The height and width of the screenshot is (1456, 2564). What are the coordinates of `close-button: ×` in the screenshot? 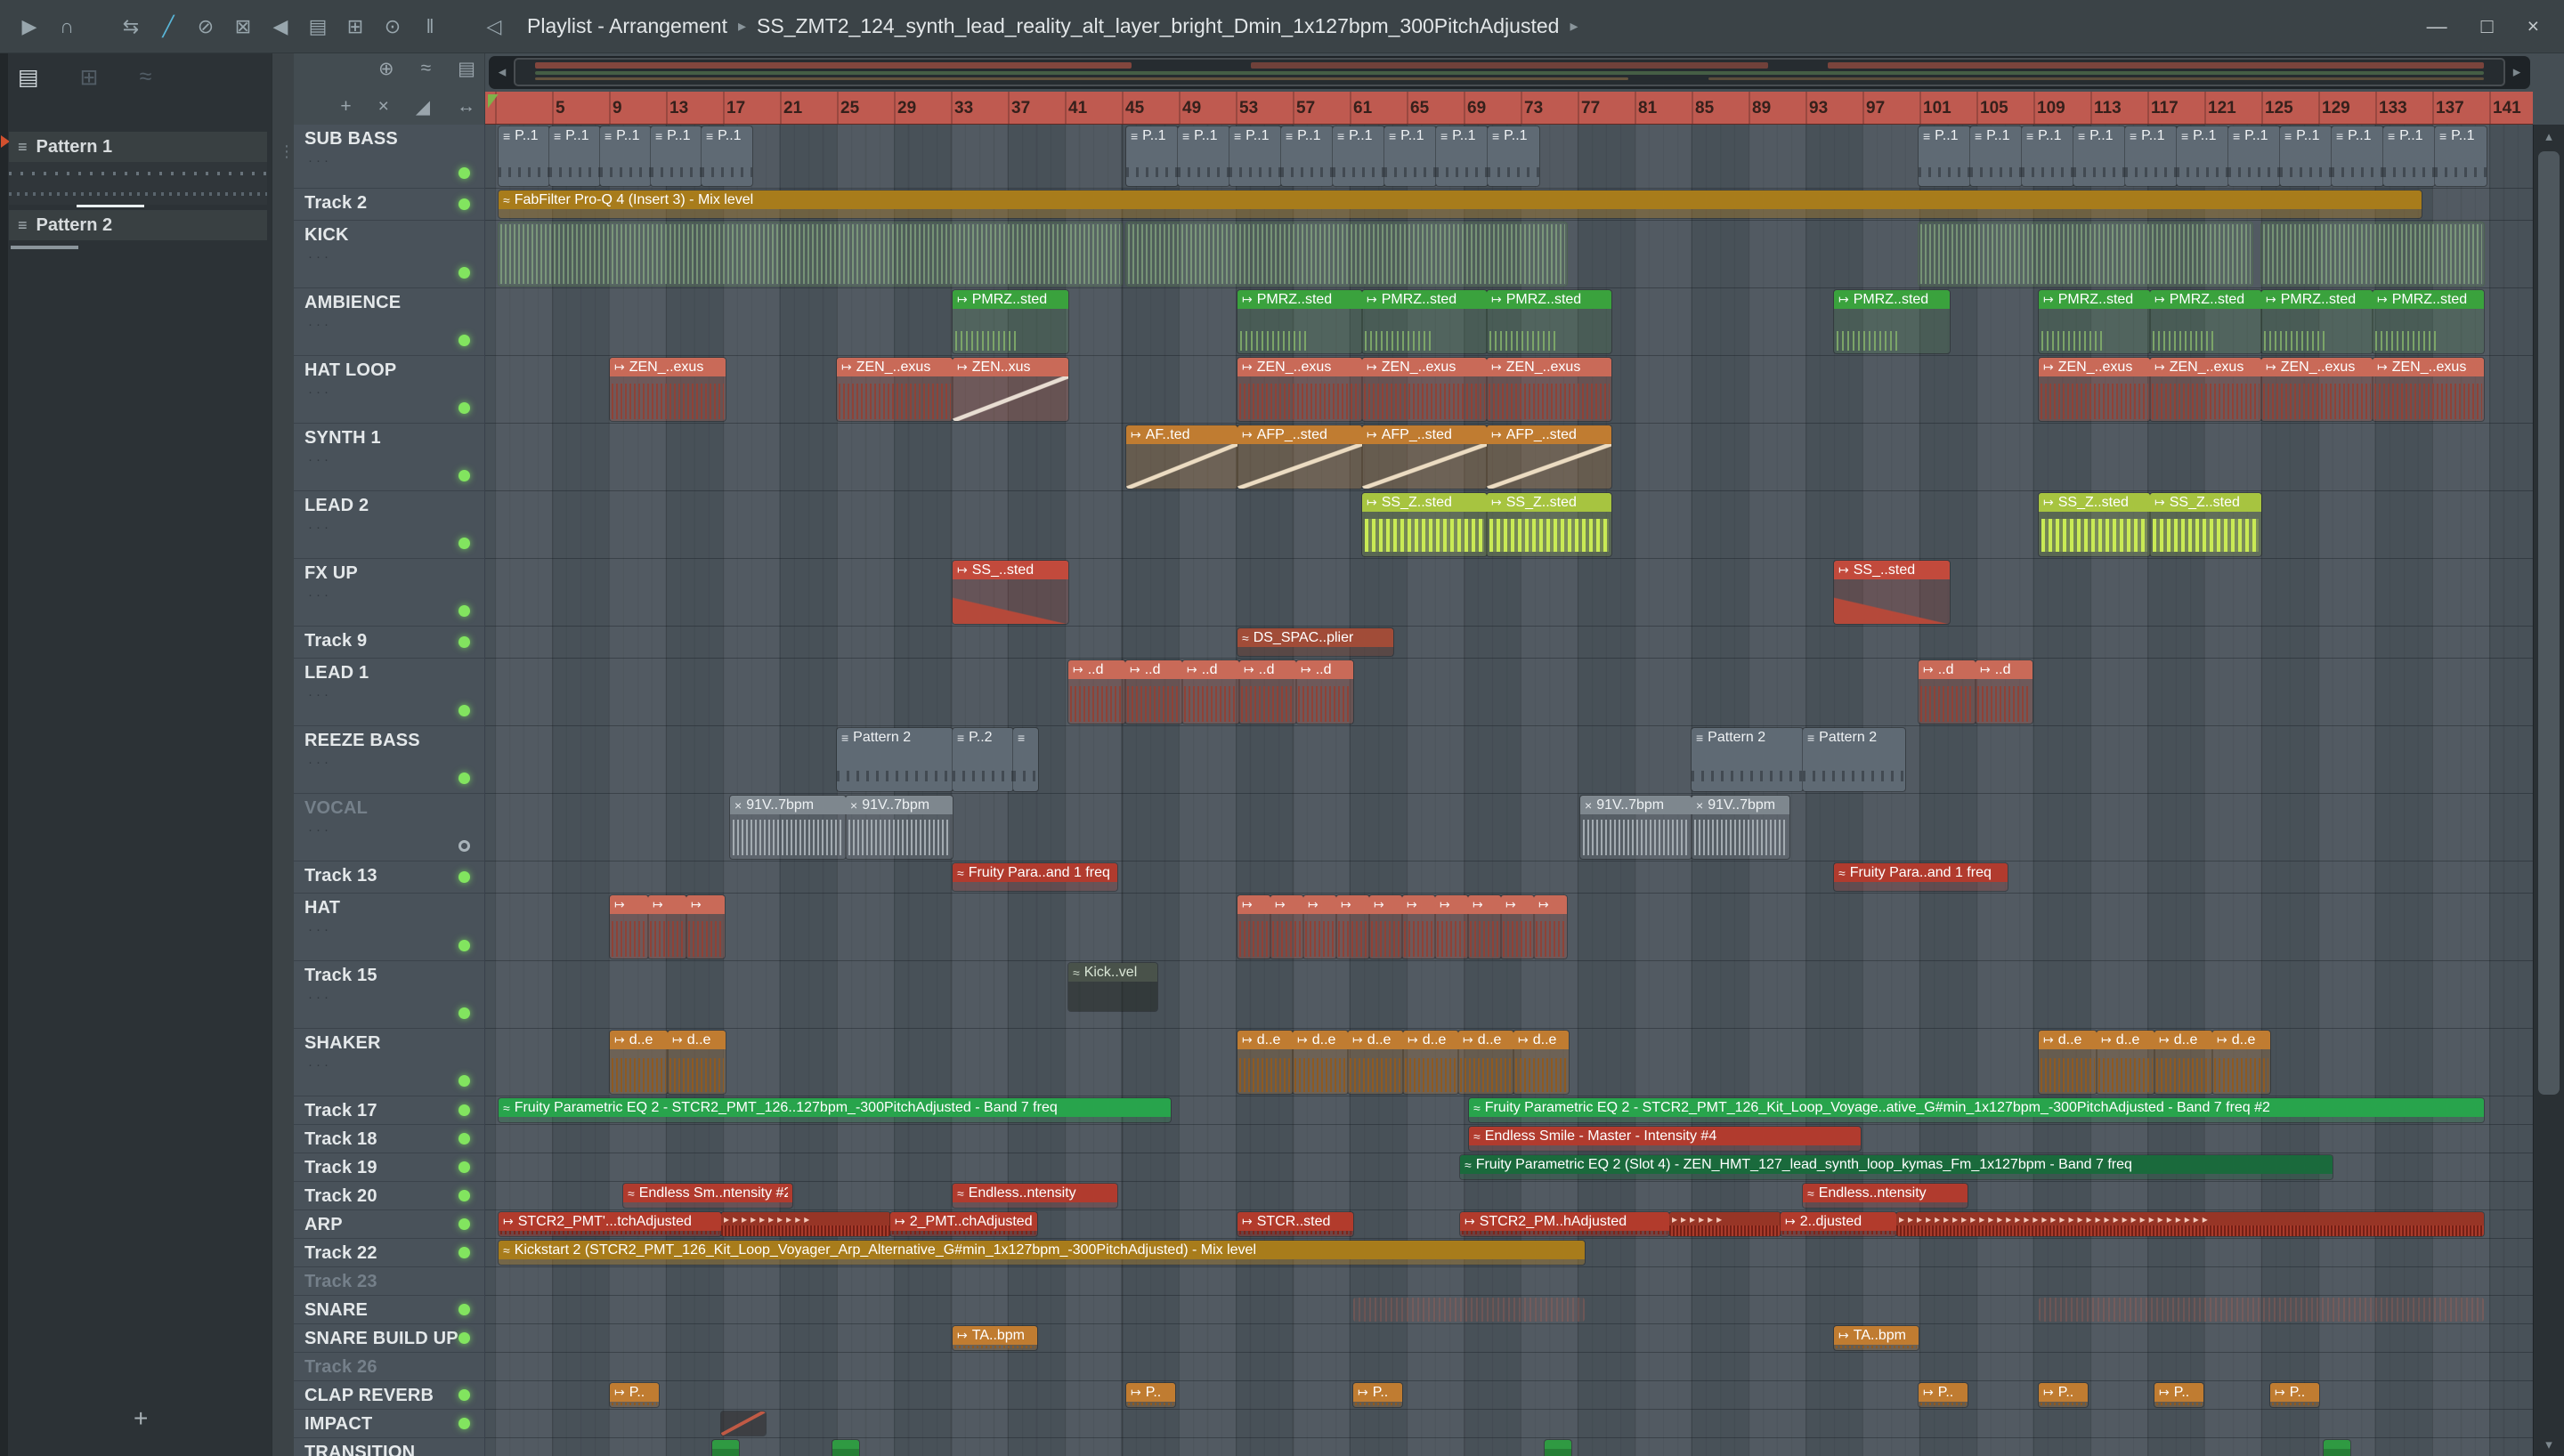 It's located at (2533, 26).